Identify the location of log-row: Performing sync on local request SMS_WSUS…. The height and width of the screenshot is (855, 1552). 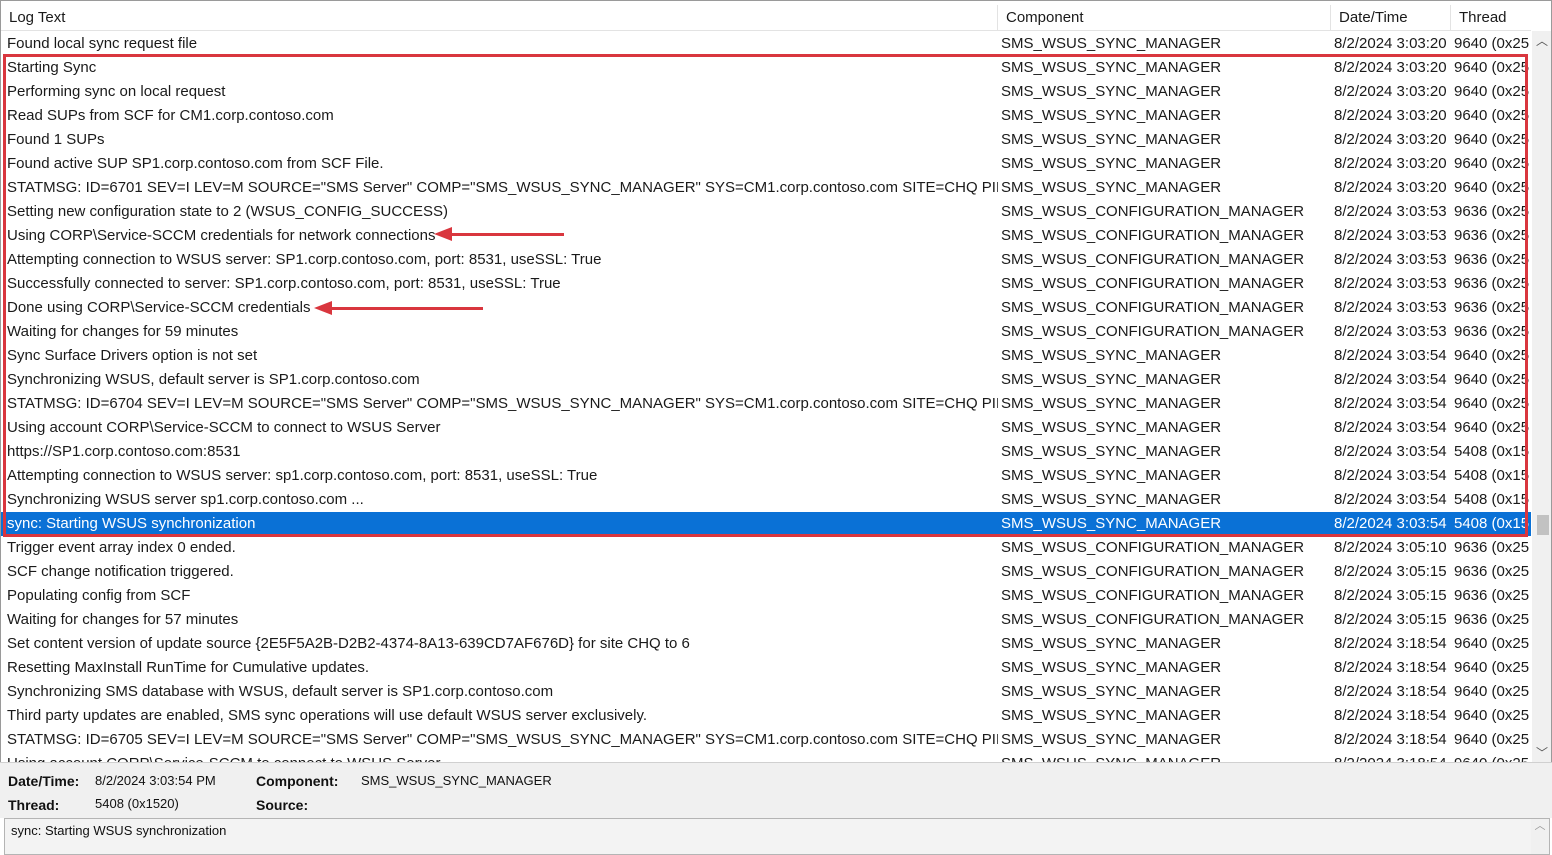
(766, 92).